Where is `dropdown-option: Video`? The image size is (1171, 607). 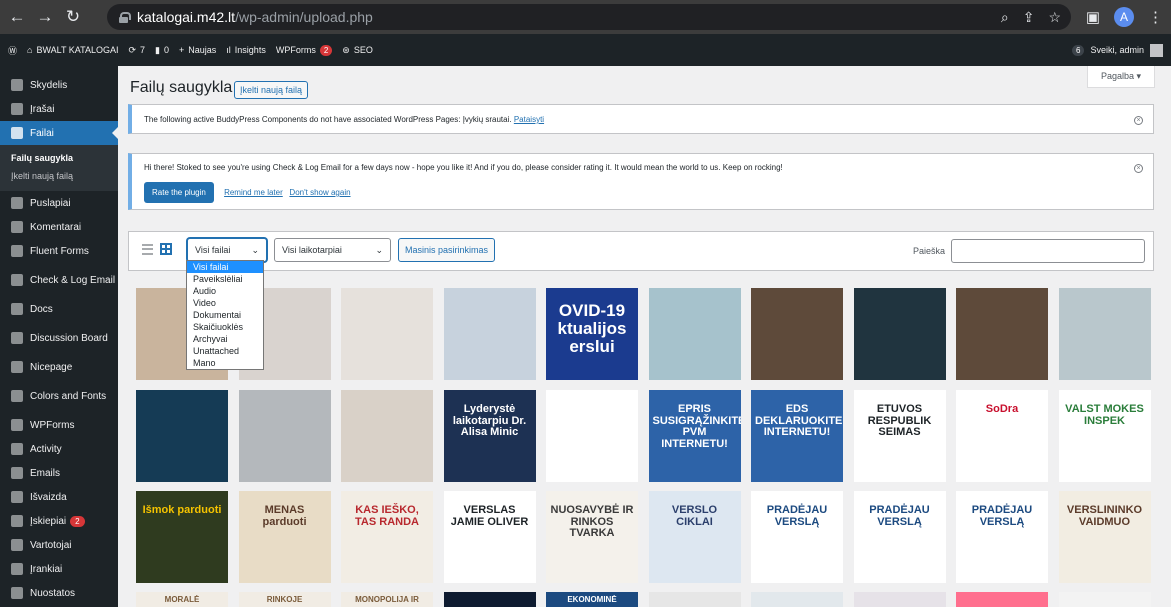
dropdown-option: Video is located at coordinates (225, 303).